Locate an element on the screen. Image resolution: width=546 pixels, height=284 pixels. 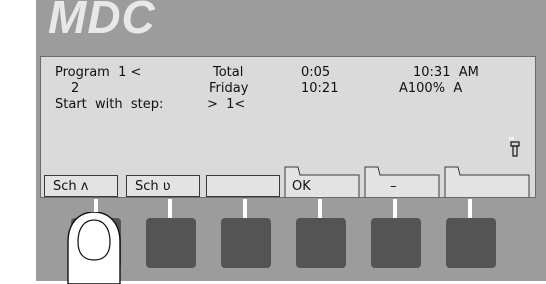
start-step-value: > 1< is located at coordinates (226, 104).